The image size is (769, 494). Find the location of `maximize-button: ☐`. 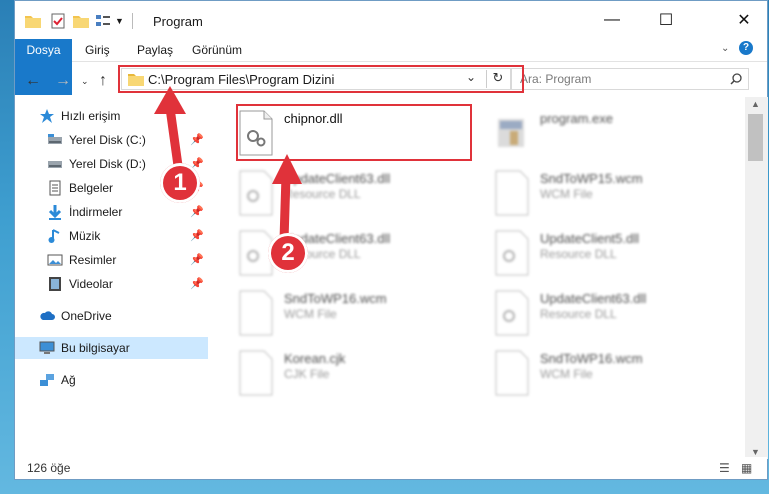

maximize-button: ☐ is located at coordinates (666, 20).